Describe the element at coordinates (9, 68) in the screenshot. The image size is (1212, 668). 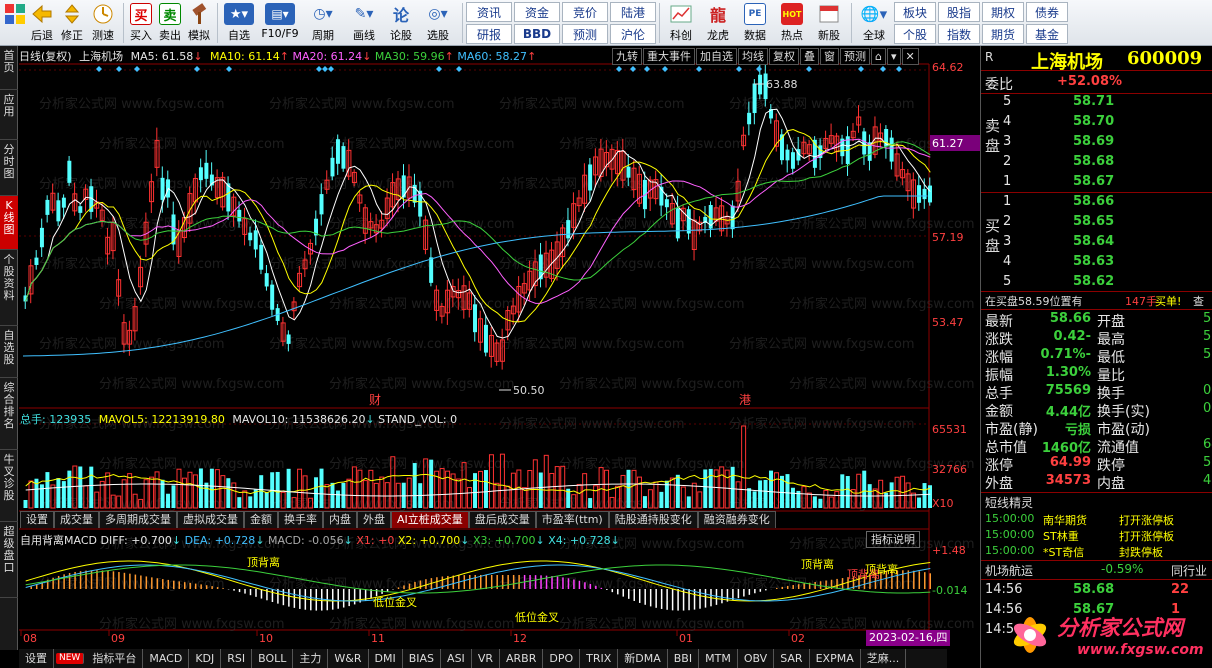
I see `left-tab-home: 首页` at that location.